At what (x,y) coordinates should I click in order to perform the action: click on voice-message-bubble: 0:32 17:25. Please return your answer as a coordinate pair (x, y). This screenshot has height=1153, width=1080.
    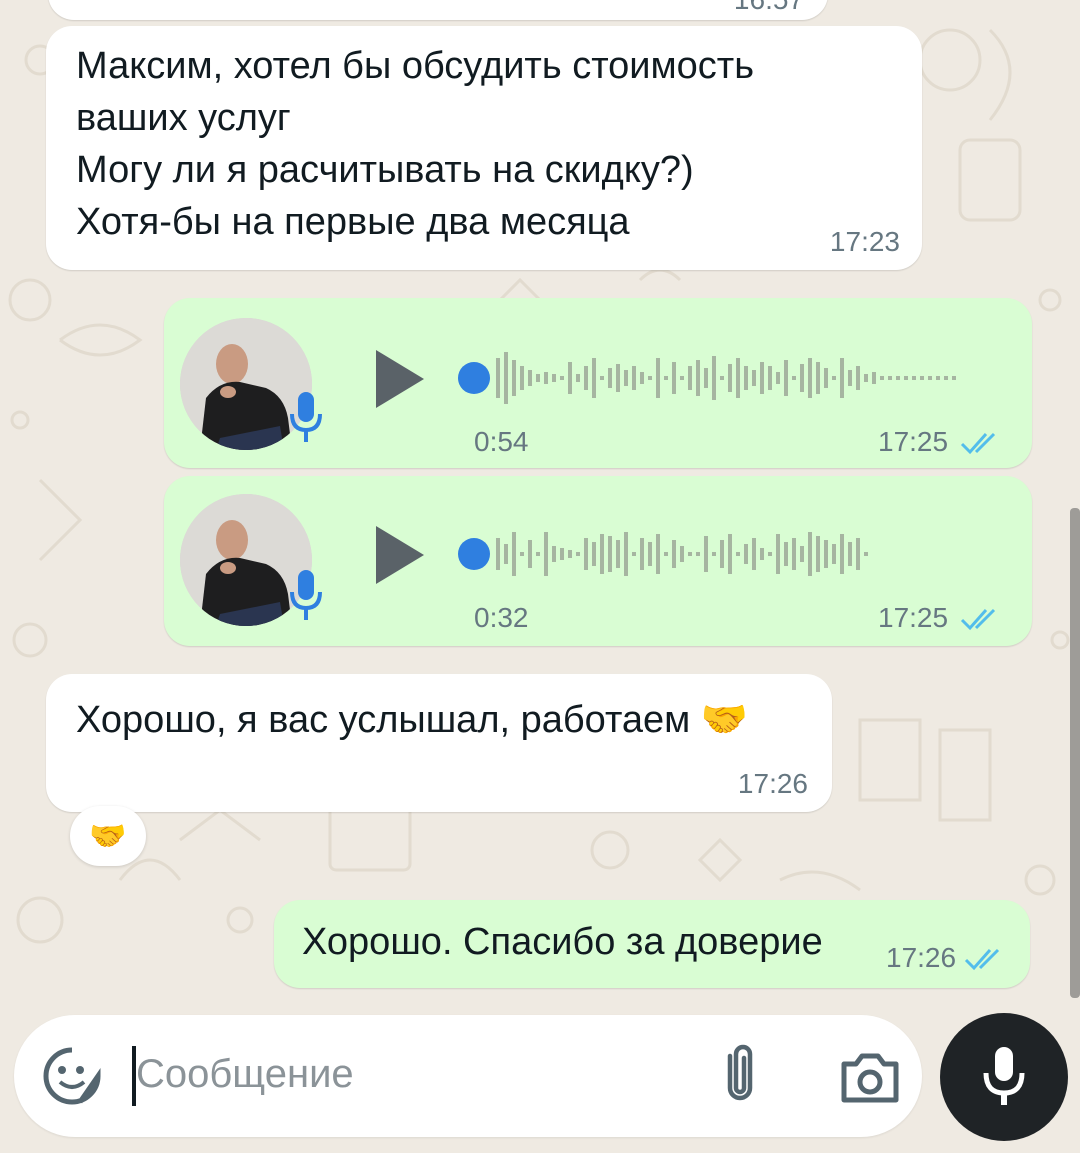
    Looking at the image, I should click on (598, 561).